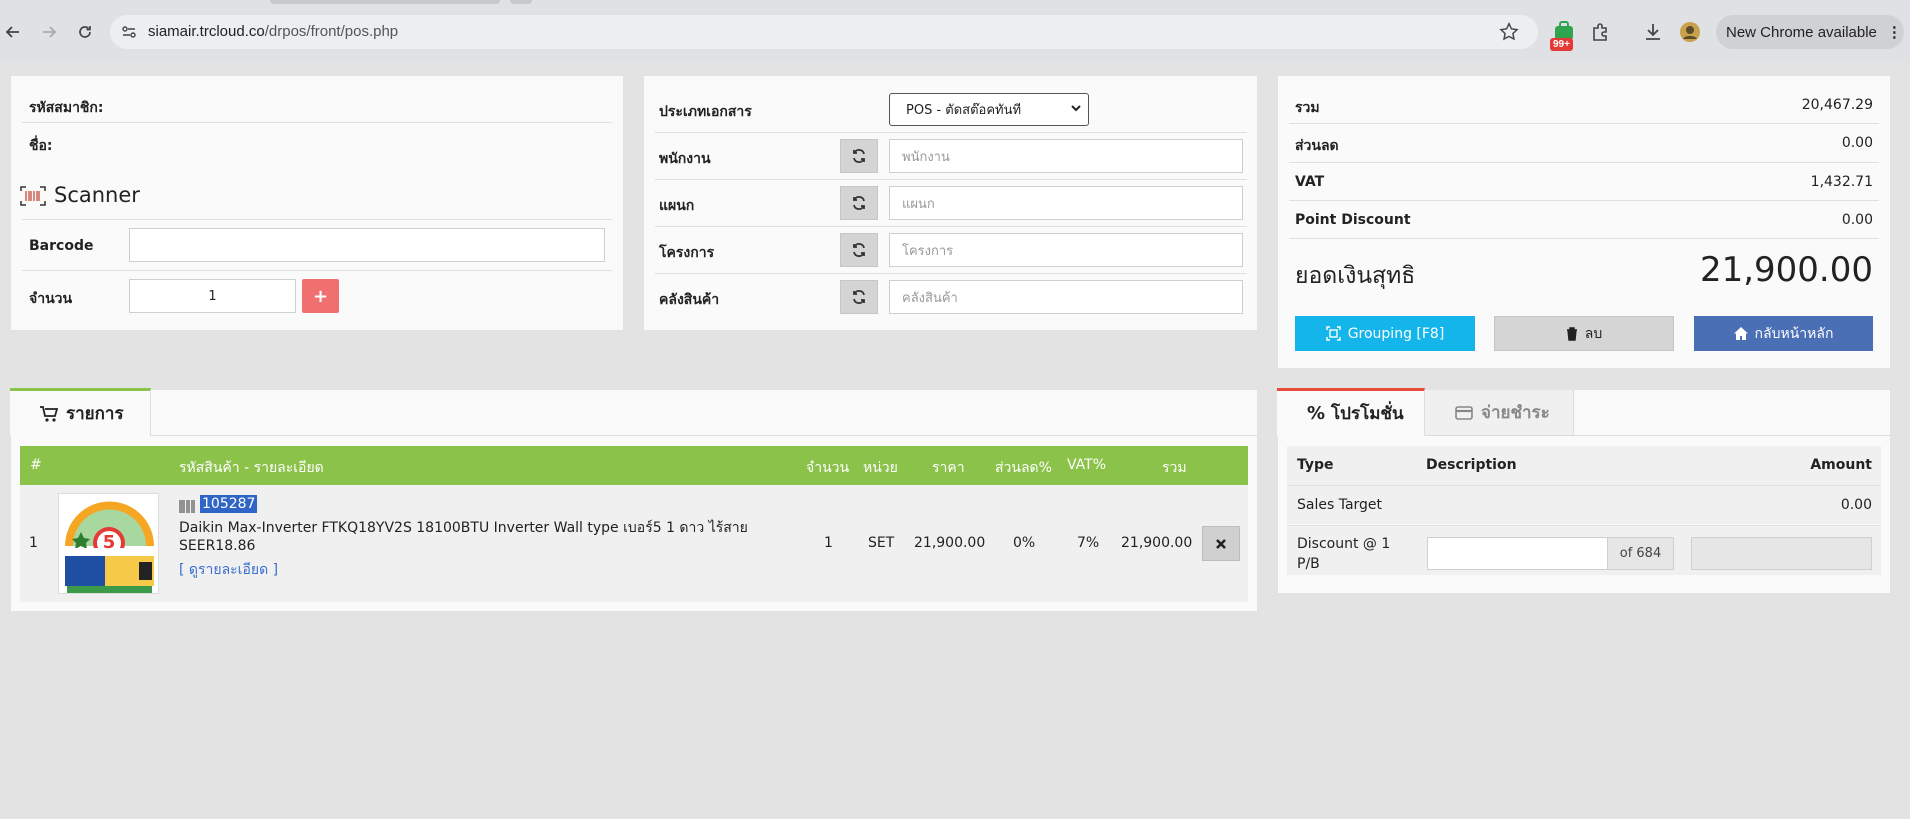  I want to click on product-name-line2: SEER18.86, so click(217, 546).